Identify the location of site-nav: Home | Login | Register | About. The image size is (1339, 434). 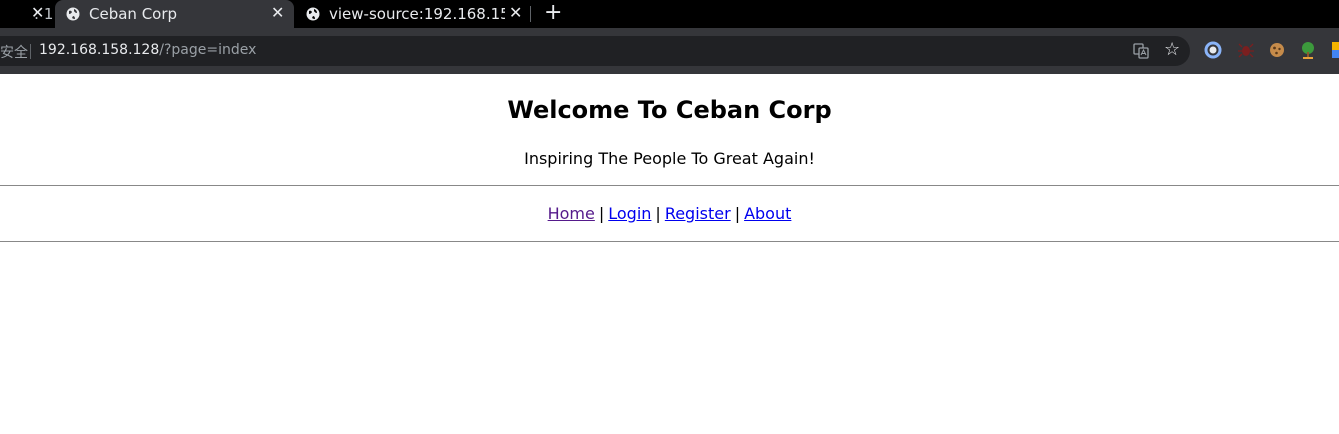
(669, 213).